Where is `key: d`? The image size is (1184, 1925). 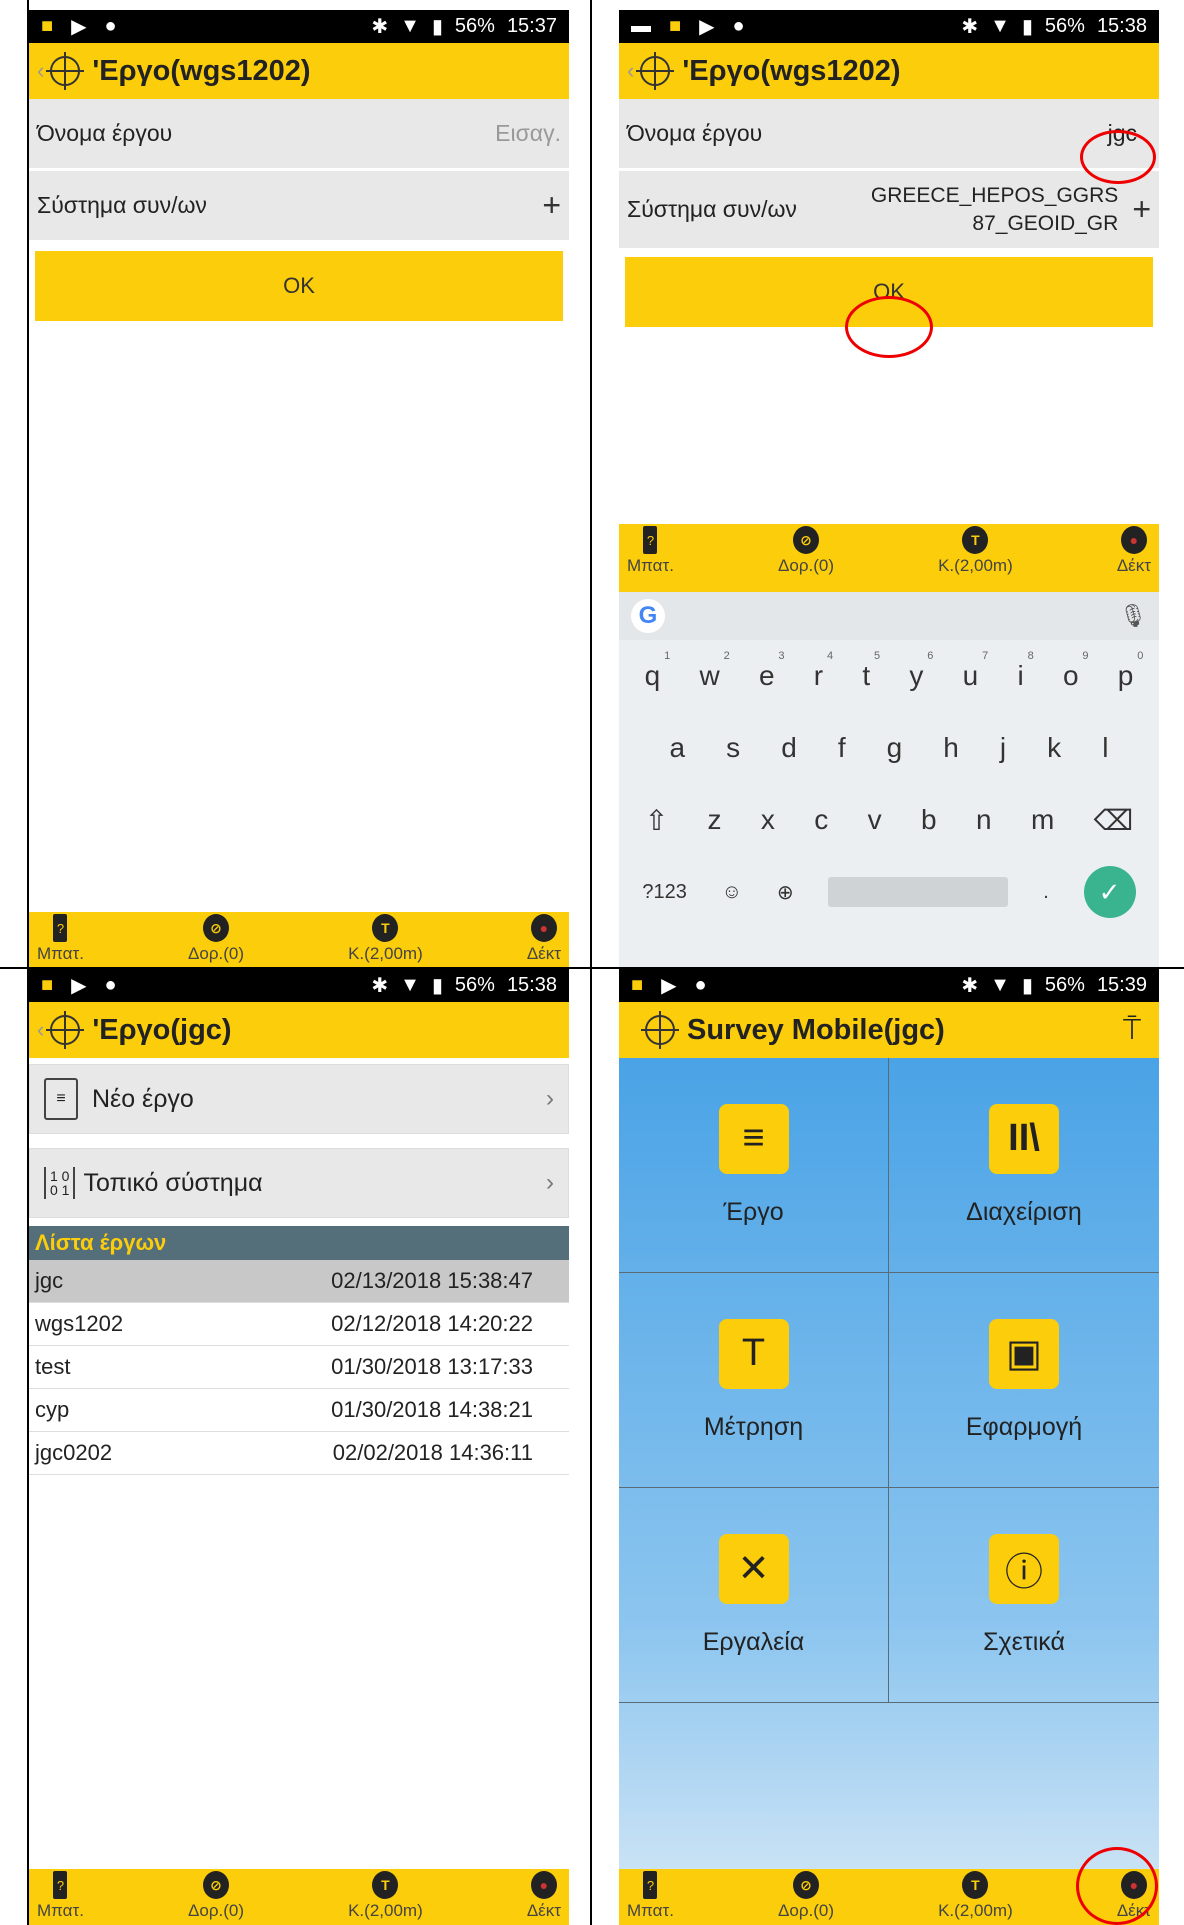 key: d is located at coordinates (789, 748).